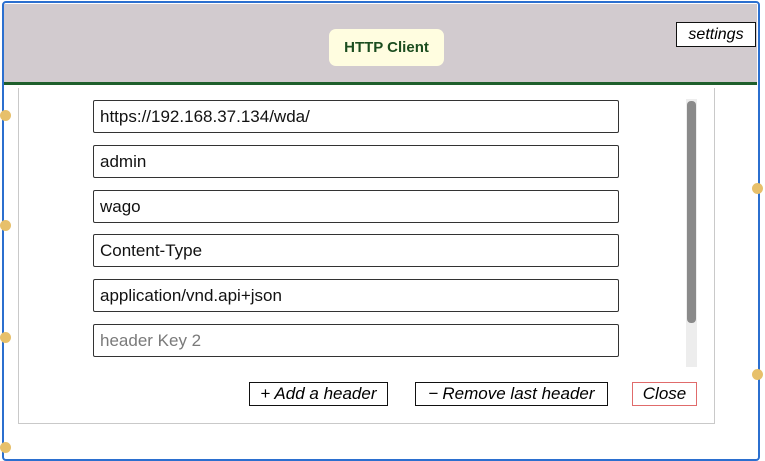 This screenshot has width=765, height=461. What do you see at coordinates (664, 394) in the screenshot?
I see `close-button: Close` at bounding box center [664, 394].